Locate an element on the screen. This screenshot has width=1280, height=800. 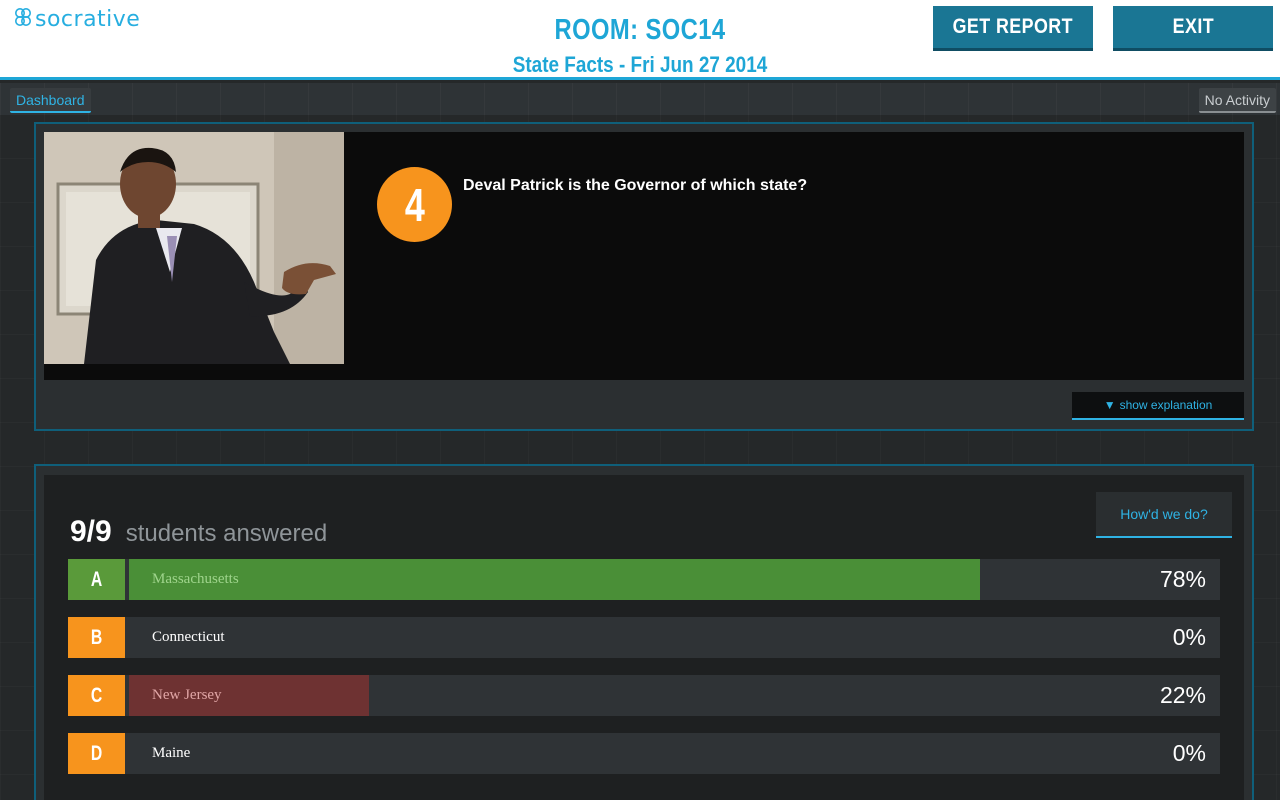
answer-text: Maine is located at coordinates (171, 753).